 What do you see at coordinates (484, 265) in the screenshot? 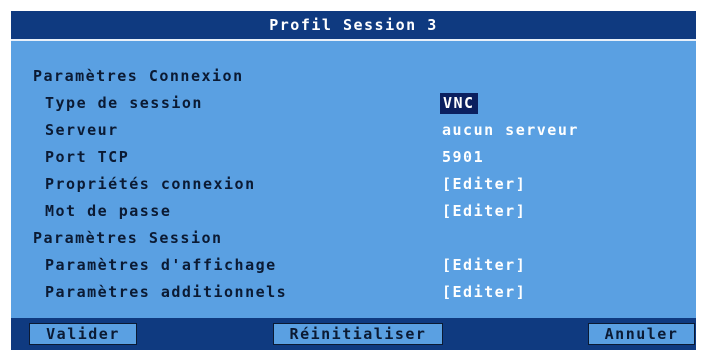
I see `display-settings-edit: [Editer]` at bounding box center [484, 265].